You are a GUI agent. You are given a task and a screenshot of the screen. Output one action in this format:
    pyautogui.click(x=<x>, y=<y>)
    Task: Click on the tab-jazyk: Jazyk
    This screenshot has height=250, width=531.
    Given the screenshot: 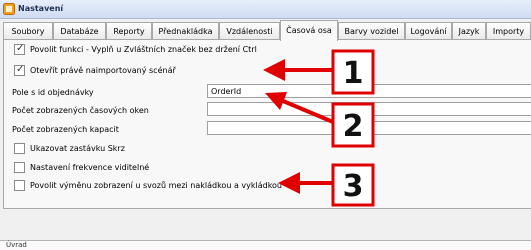 What is the action you would take?
    pyautogui.click(x=469, y=31)
    